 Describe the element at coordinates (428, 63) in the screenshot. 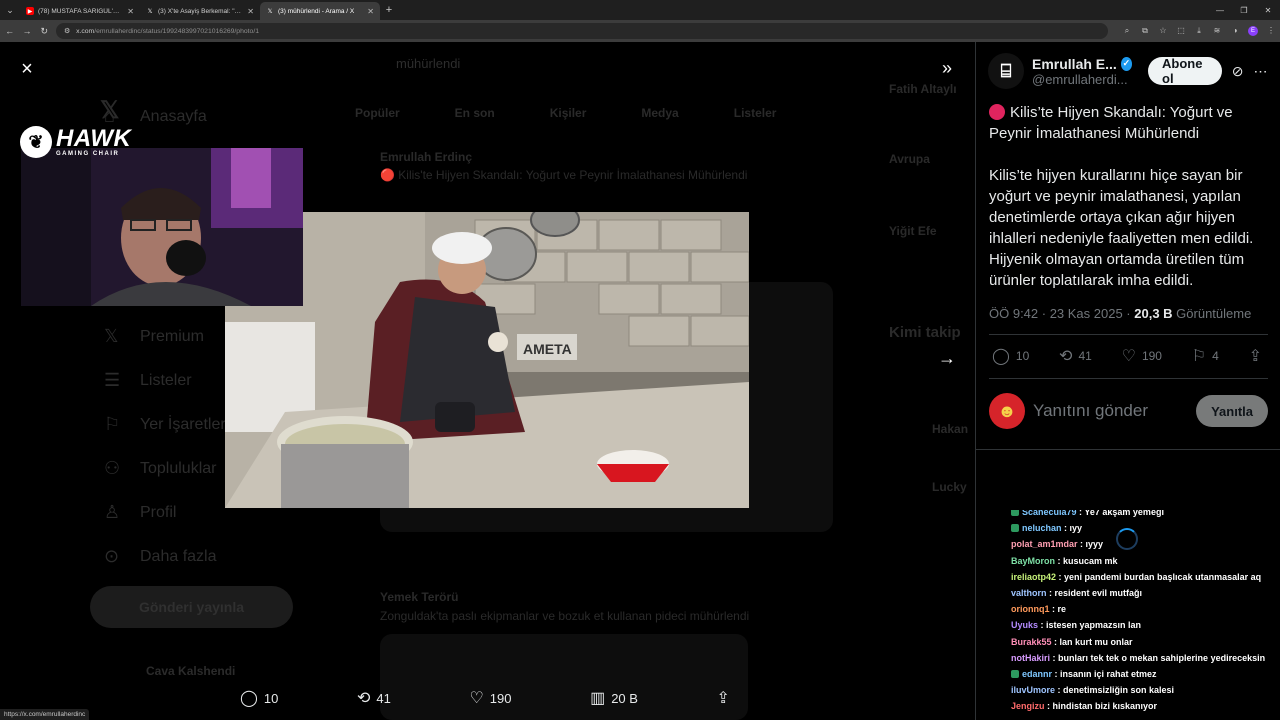

I see `bg-search-text: mühürlendi` at that location.